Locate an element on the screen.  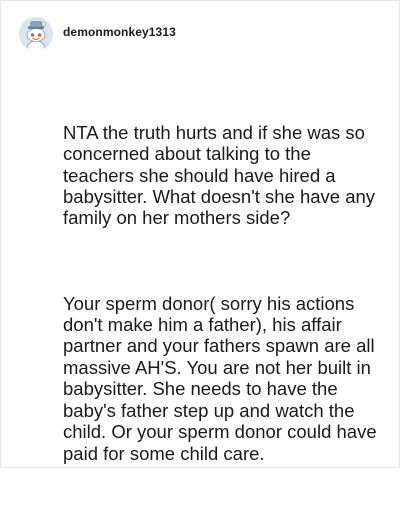
reddit-snoo-avatar-icon is located at coordinates (36, 34).